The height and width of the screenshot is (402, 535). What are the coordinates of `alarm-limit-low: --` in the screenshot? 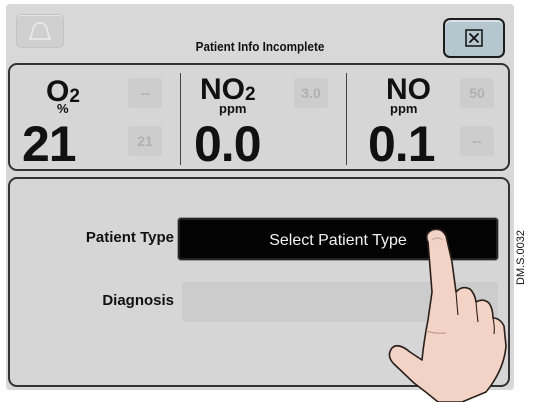 It's located at (477, 141).